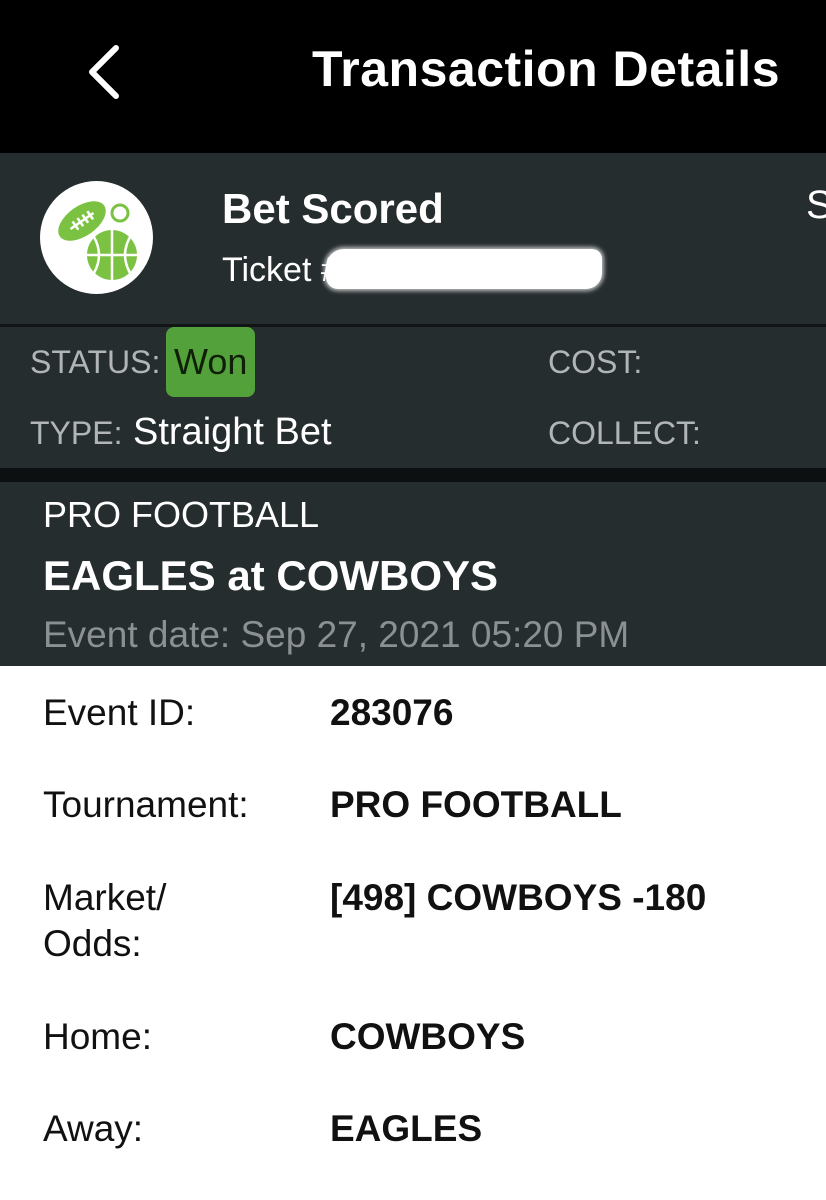 Image resolution: width=826 pixels, height=1200 pixels. What do you see at coordinates (816, 205) in the screenshot?
I see `truncated-text: S` at bounding box center [816, 205].